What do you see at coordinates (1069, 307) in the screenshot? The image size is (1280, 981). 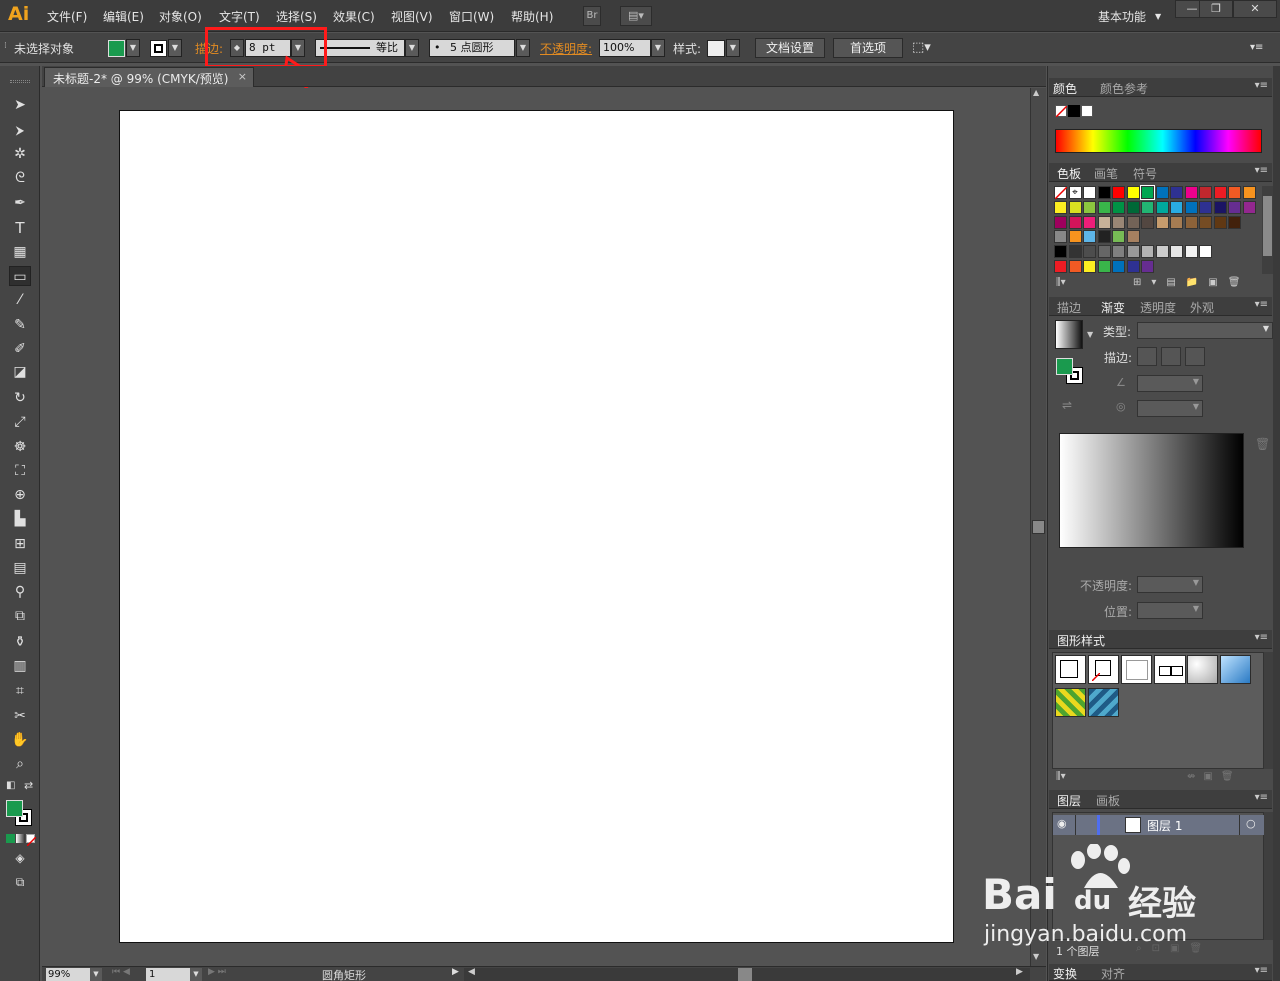 I see `tab-stroke: 描边` at bounding box center [1069, 307].